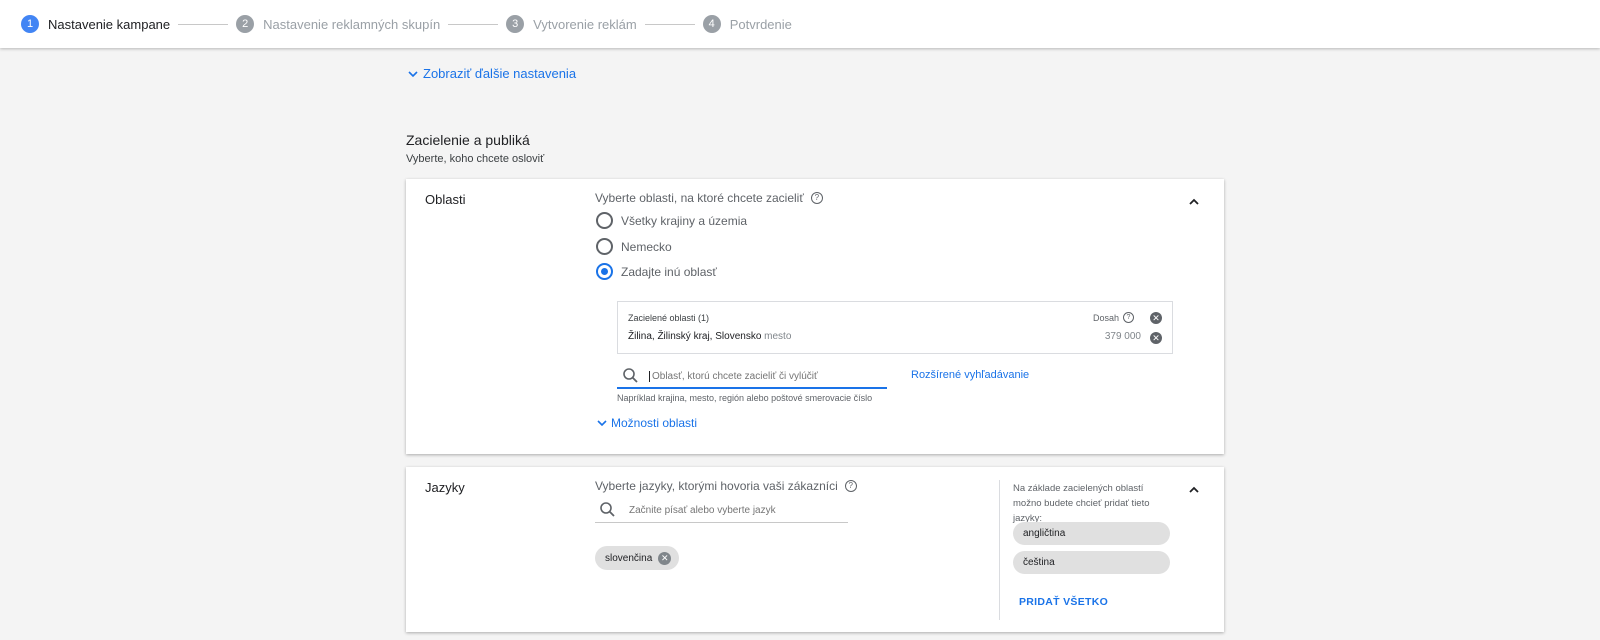 This screenshot has width=1600, height=640. What do you see at coordinates (669, 271) in the screenshot?
I see `radio-label: Zadajte inú oblasť` at bounding box center [669, 271].